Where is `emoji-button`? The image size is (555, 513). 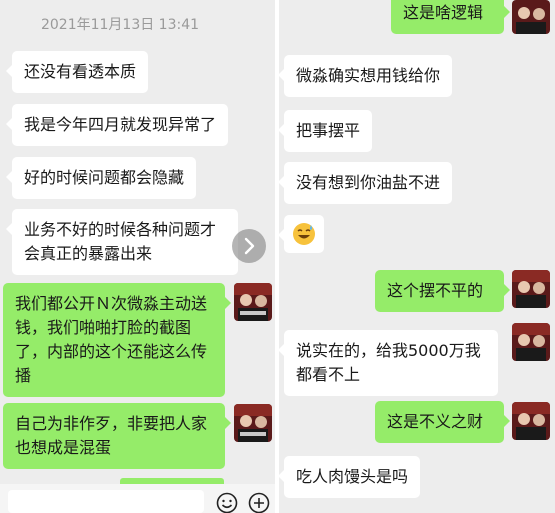 emoji-button is located at coordinates (227, 502).